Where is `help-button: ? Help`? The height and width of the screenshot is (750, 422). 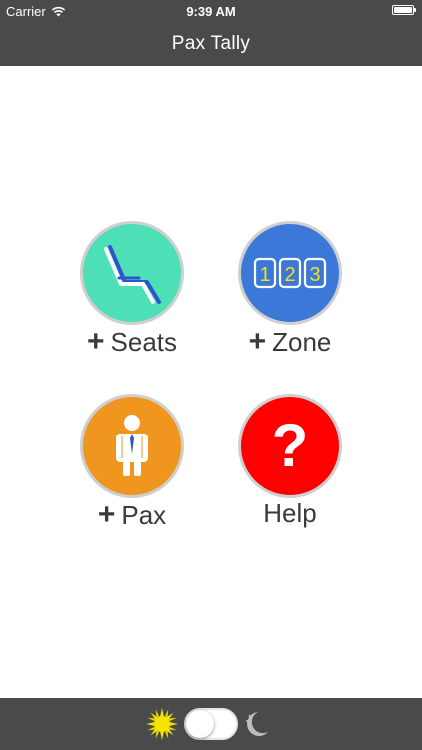 help-button: ? Help is located at coordinates (290, 464).